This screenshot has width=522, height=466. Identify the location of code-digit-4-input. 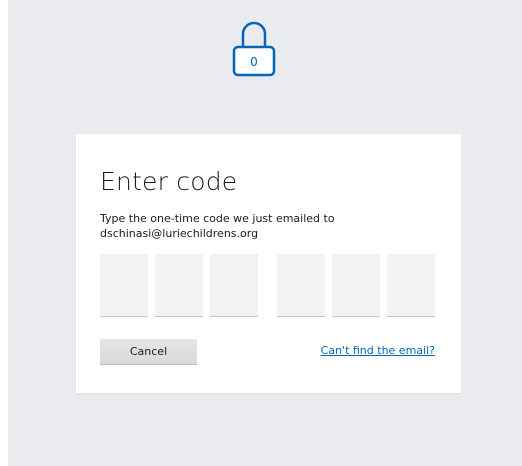
(301, 285).